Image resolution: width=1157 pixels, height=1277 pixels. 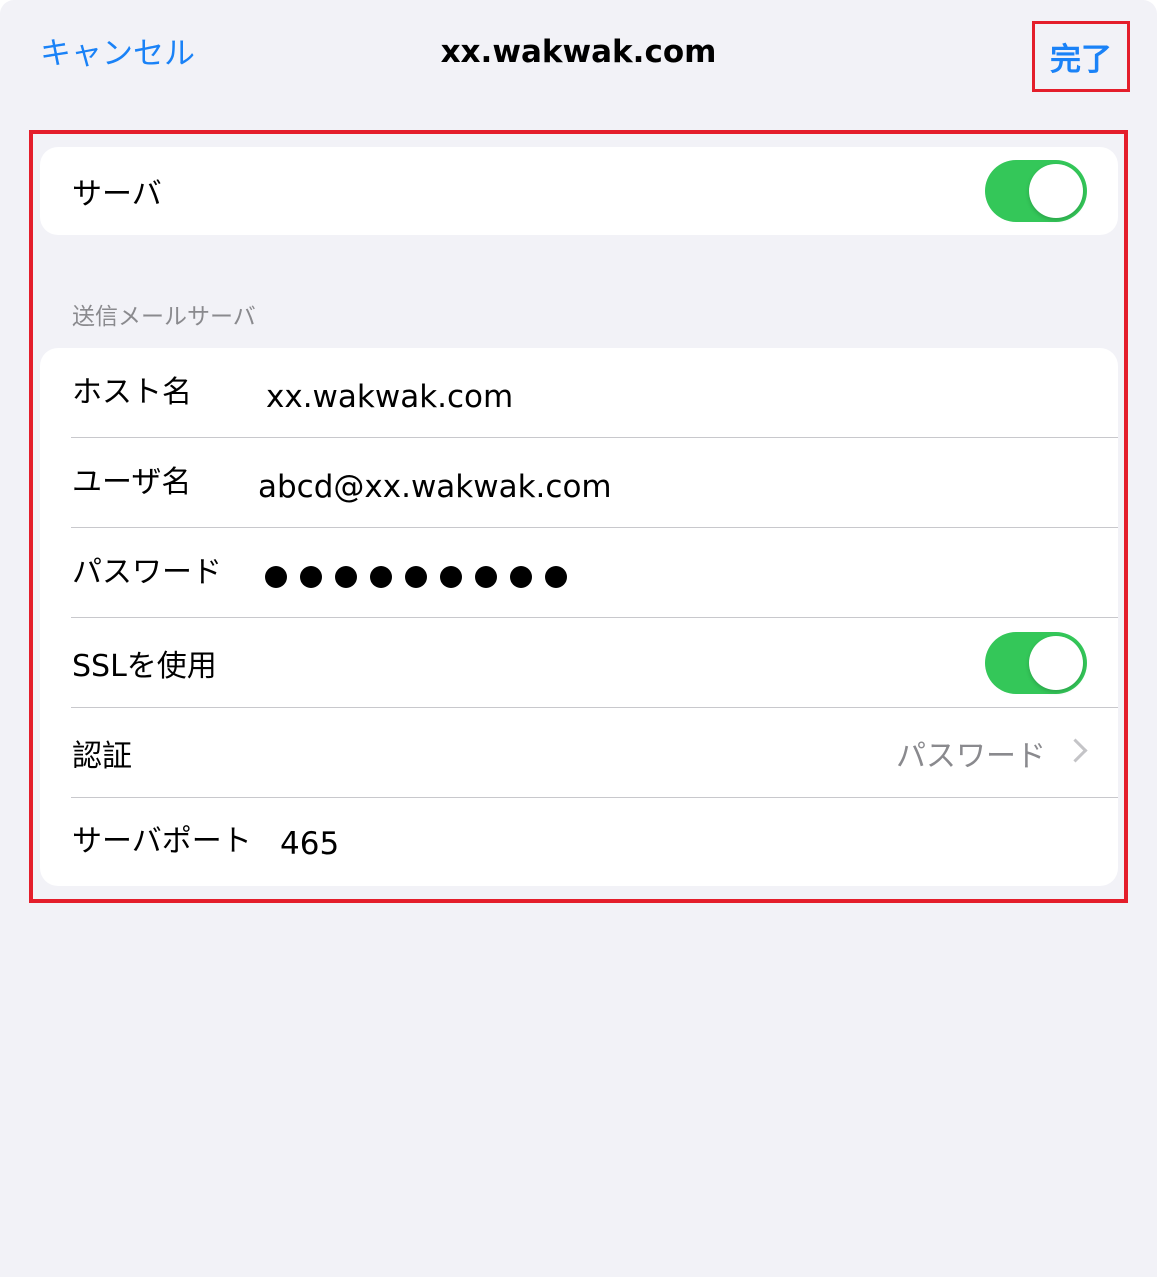 I want to click on server-row: サーバ, so click(x=579, y=191).